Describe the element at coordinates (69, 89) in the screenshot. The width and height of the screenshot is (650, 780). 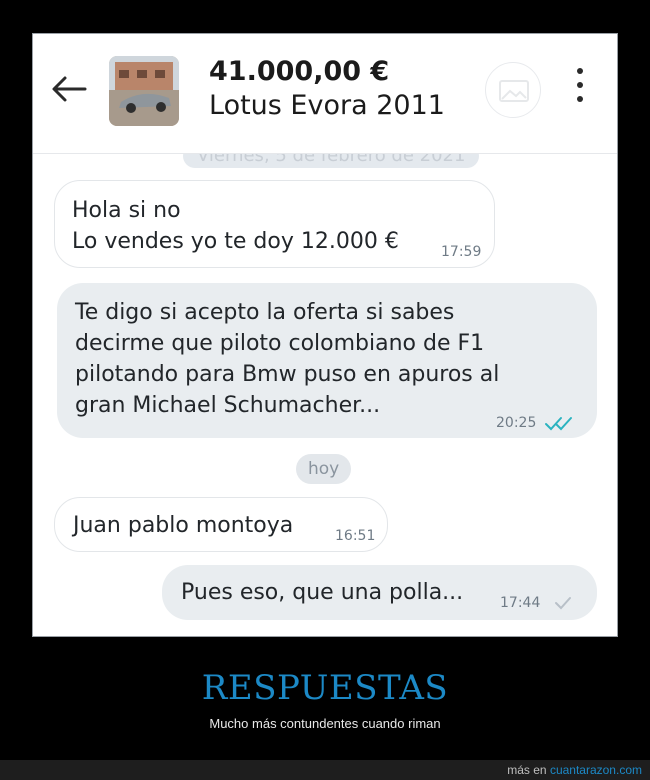
I see `back-arrow-icon` at that location.